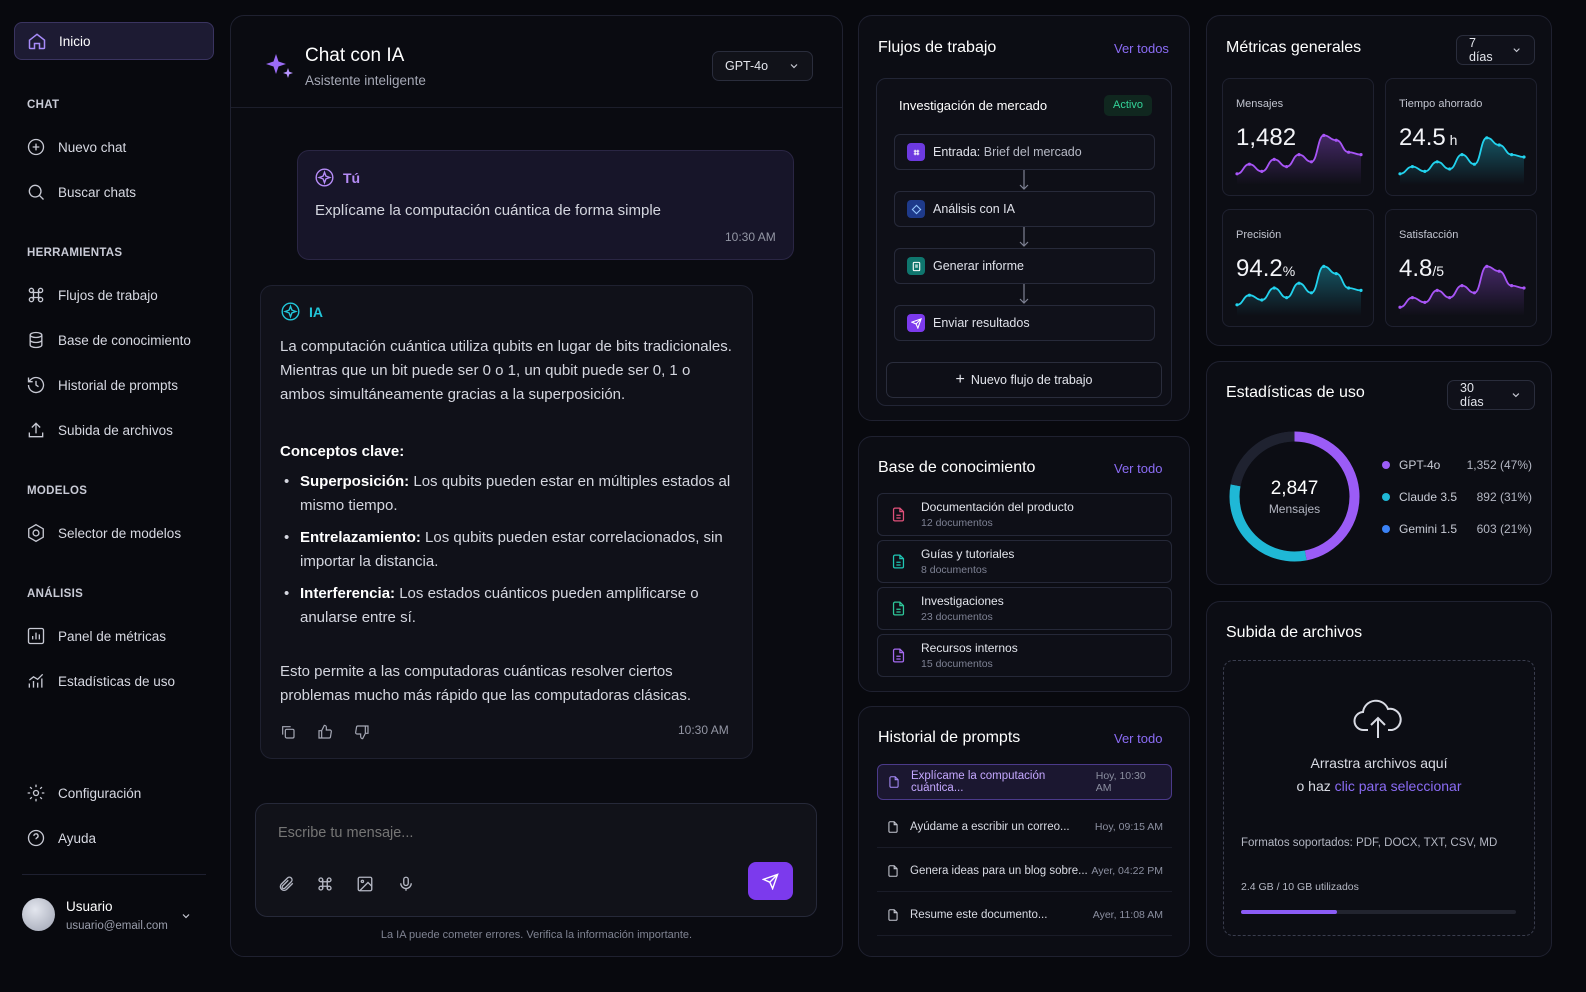  Describe the element at coordinates (957, 617) in the screenshot. I see `kb-item-count: 23 documentos` at that location.